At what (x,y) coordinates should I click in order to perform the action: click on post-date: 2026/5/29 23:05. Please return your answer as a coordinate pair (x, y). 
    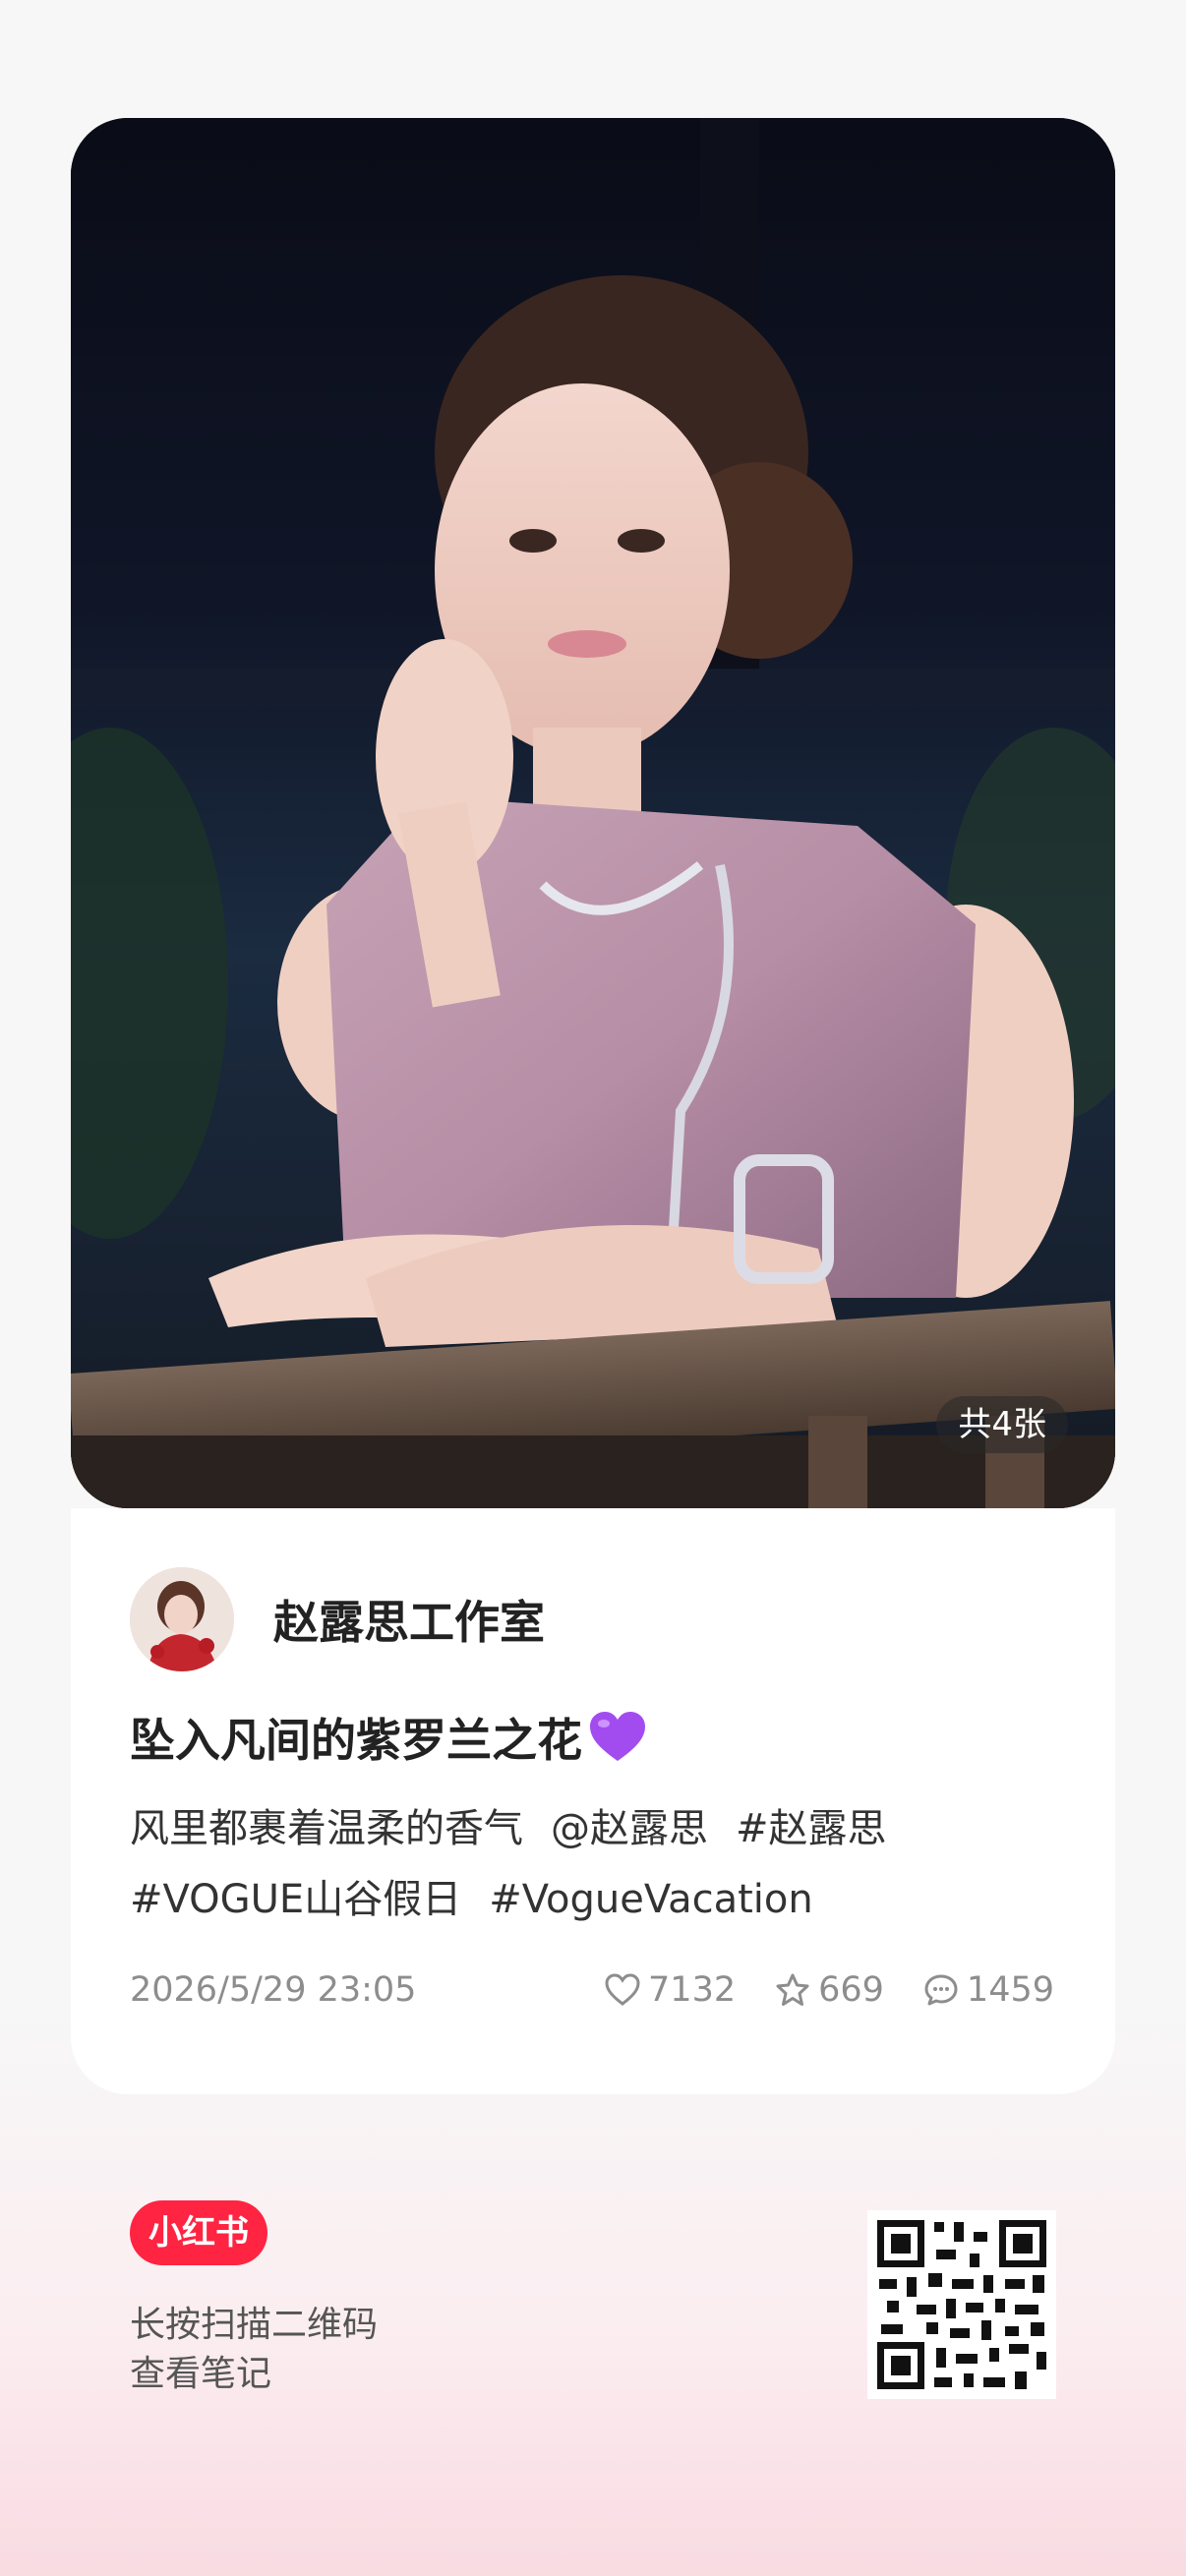
    Looking at the image, I should click on (273, 1990).